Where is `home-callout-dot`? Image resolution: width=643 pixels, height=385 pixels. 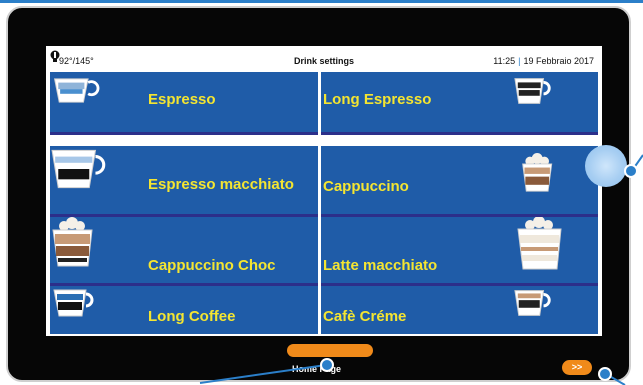 home-callout-dot is located at coordinates (327, 365).